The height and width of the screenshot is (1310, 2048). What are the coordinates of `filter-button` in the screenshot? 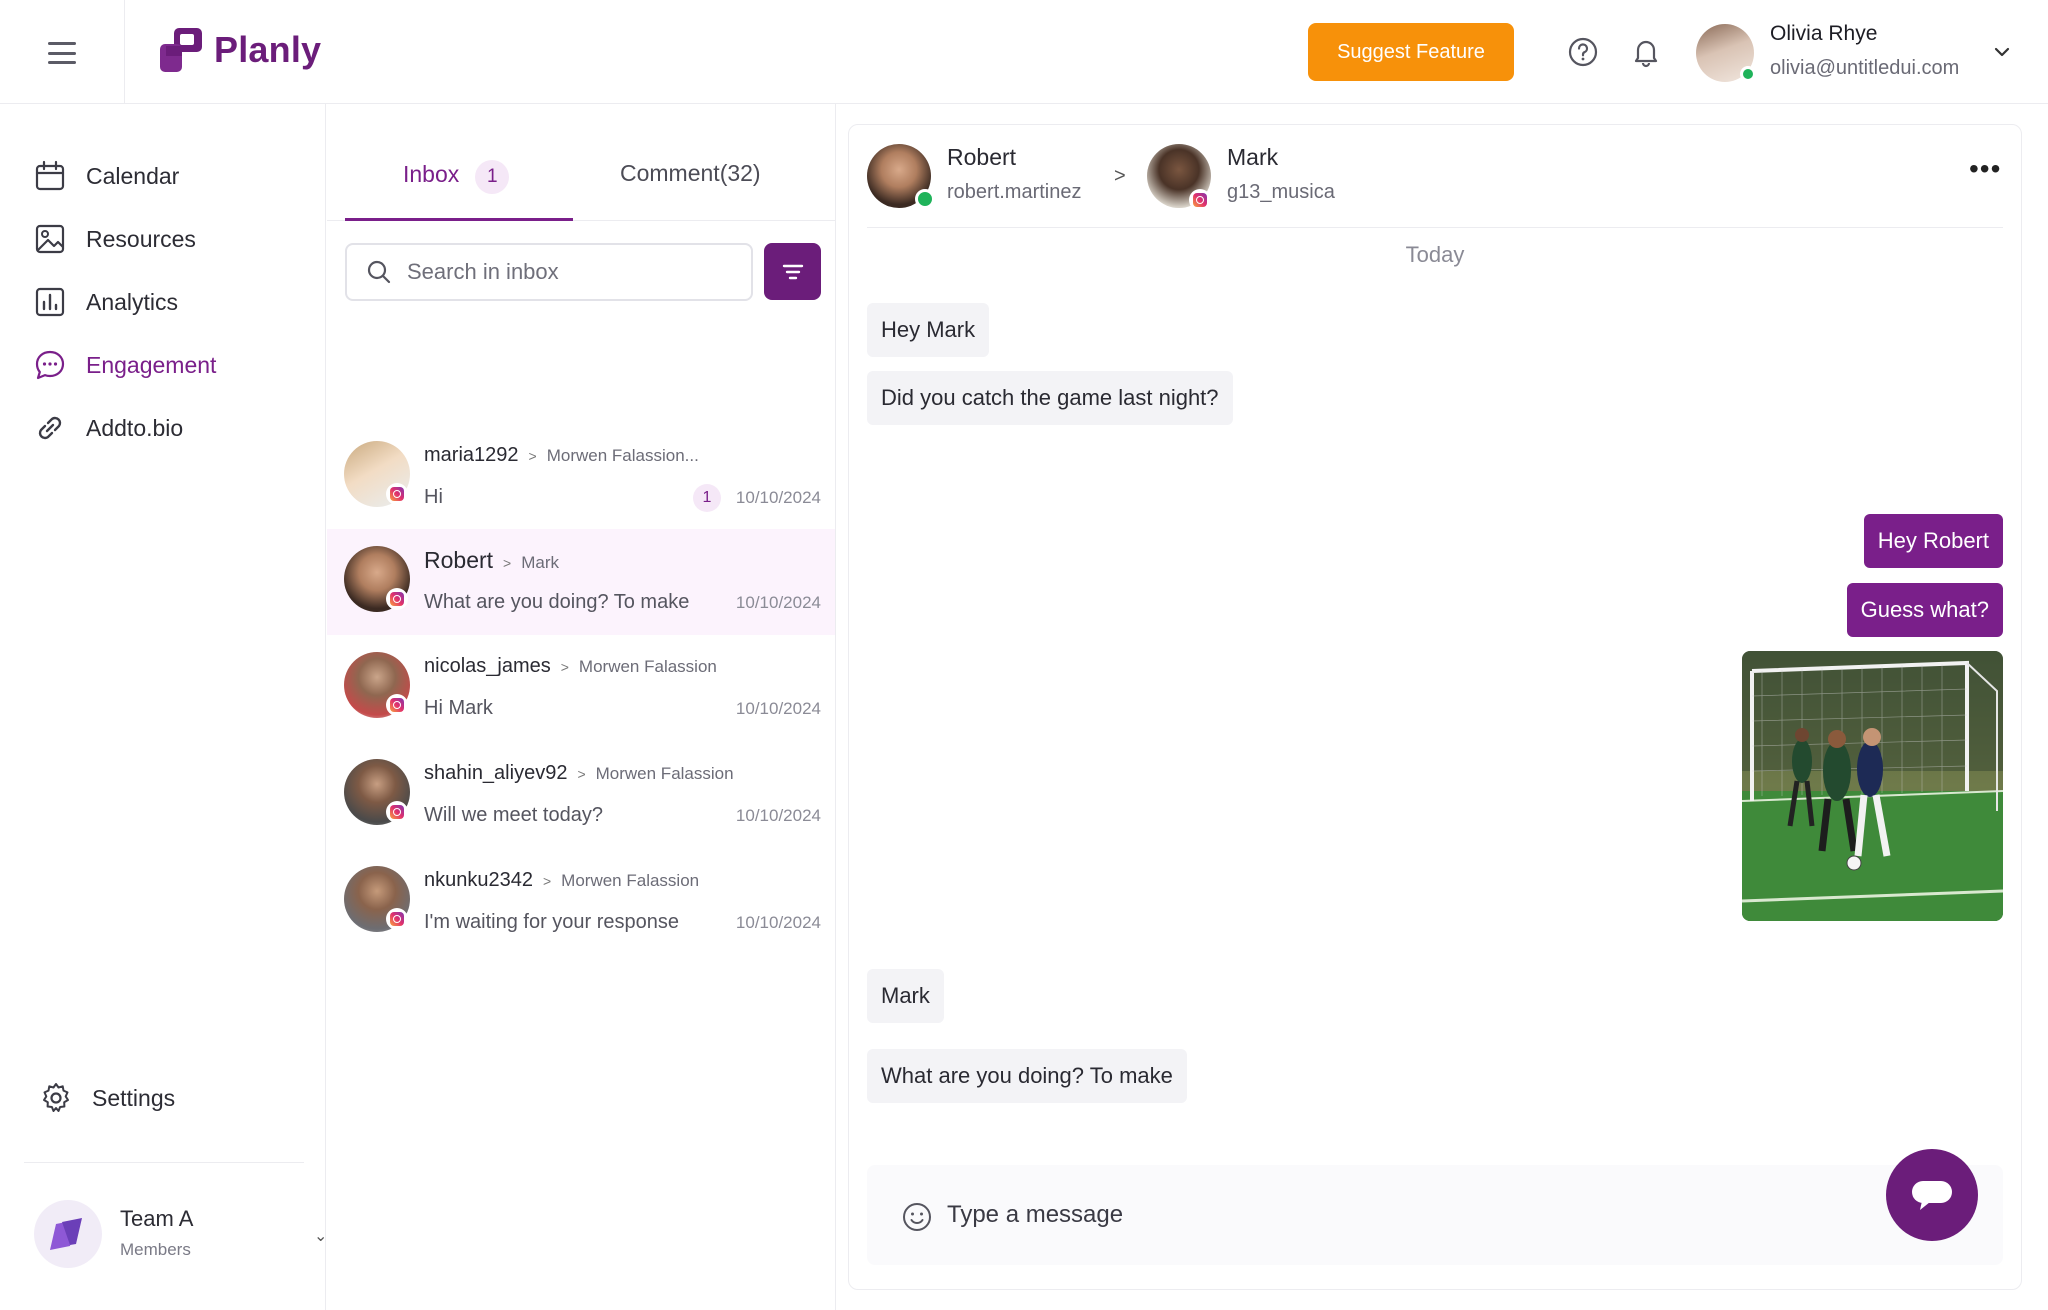 It's located at (792, 271).